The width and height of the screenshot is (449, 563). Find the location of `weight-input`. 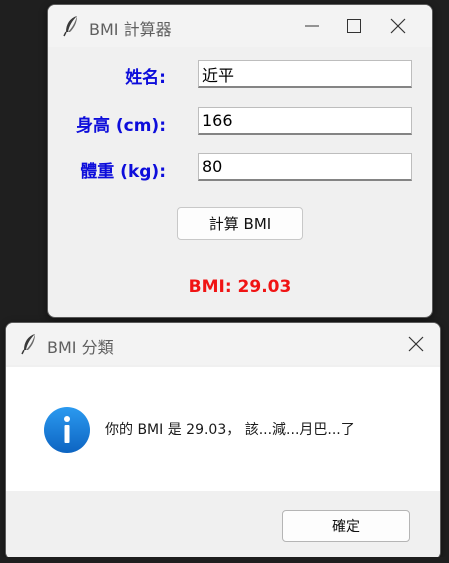

weight-input is located at coordinates (305, 167).